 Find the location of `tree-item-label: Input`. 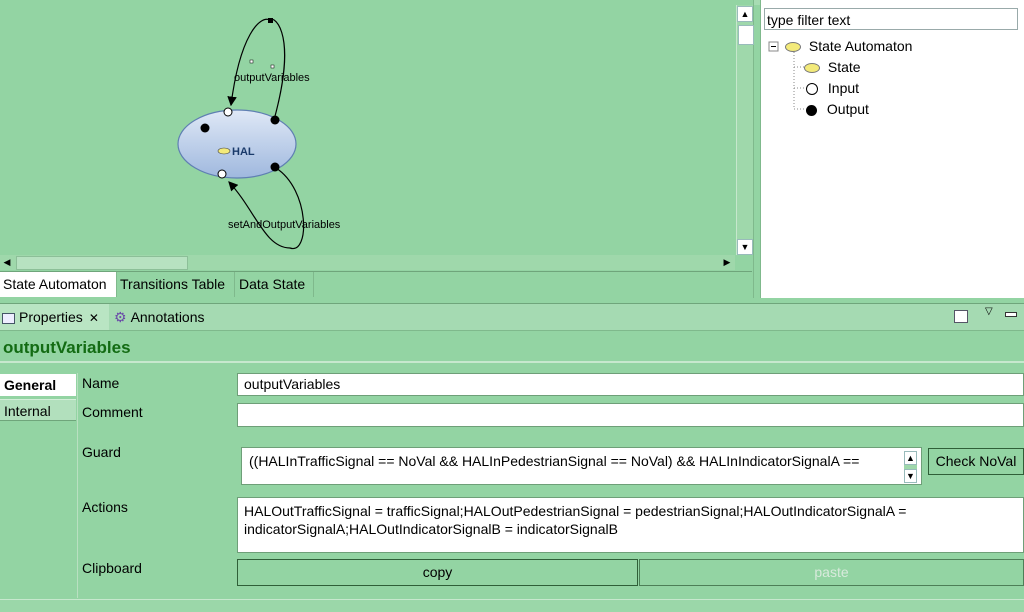

tree-item-label: Input is located at coordinates (843, 88).